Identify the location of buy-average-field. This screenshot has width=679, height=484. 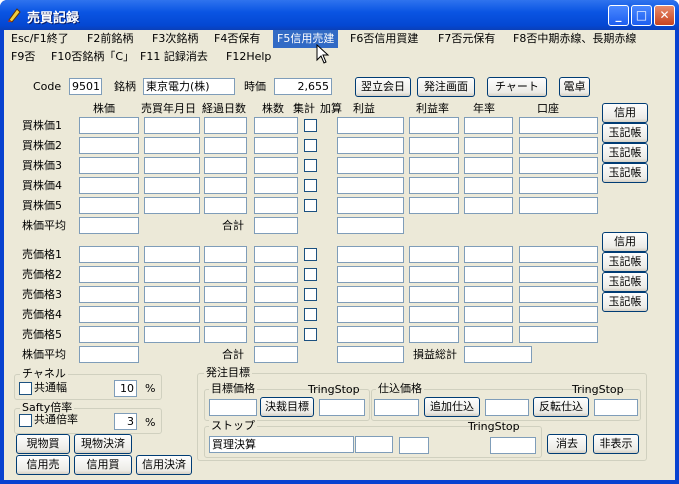
(109, 225).